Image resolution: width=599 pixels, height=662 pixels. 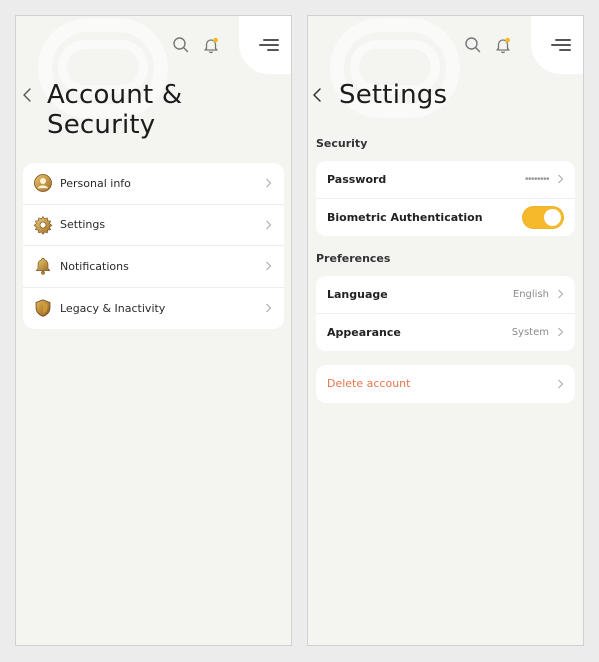 What do you see at coordinates (405, 217) in the screenshot?
I see `biometric-label: Biometric Authentication` at bounding box center [405, 217].